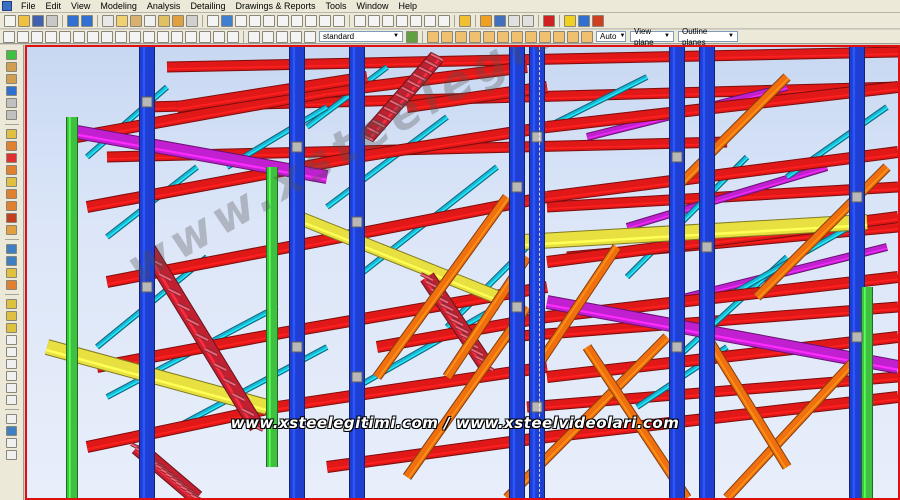 The width and height of the screenshot is (900, 500). Describe the element at coordinates (11, 376) in the screenshot. I see `add-reference-model-icon` at that location.